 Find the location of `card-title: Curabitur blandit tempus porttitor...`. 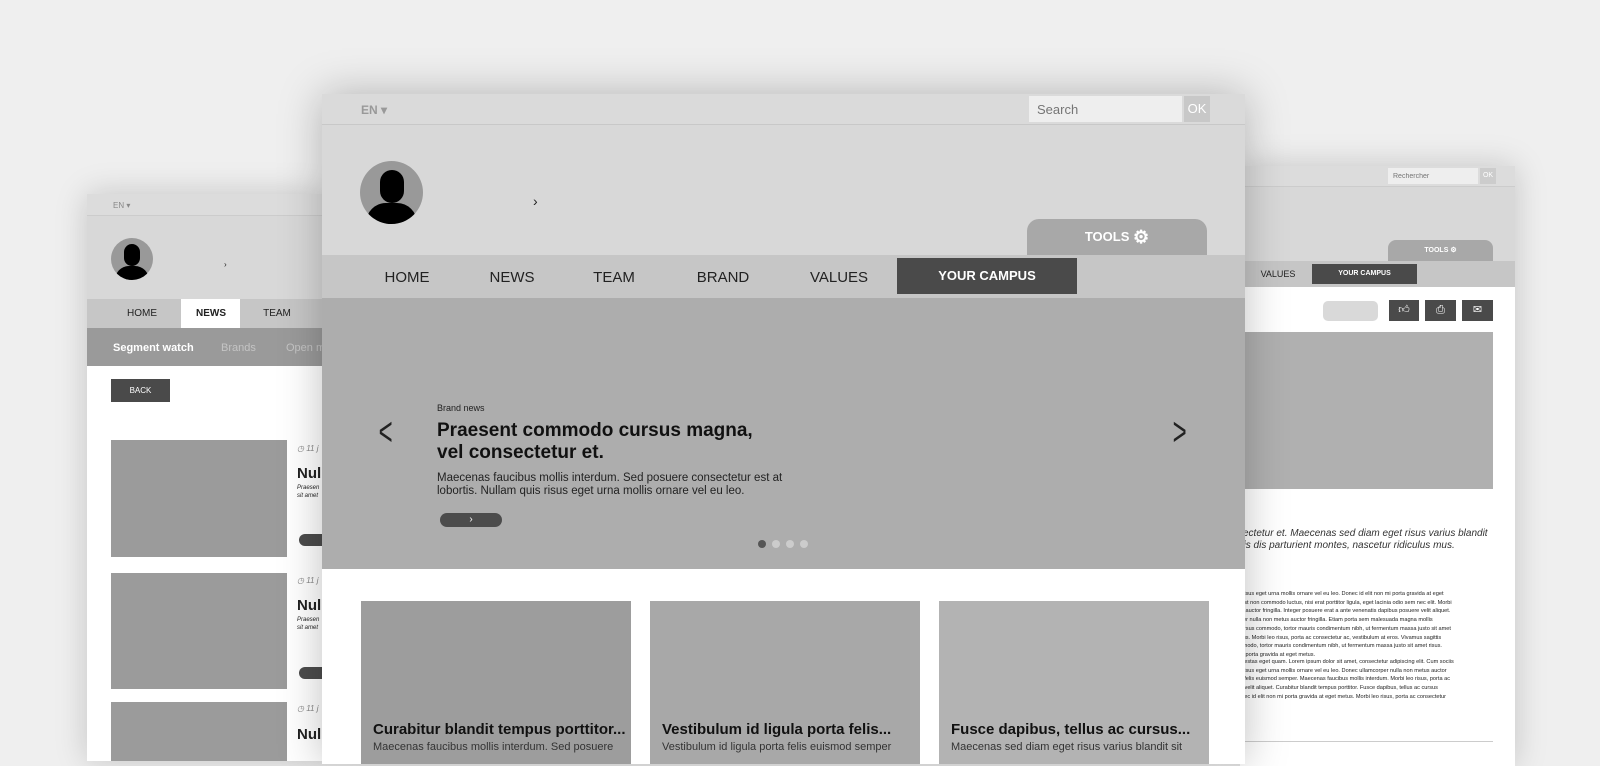

card-title: Curabitur blandit tempus porttitor... is located at coordinates (499, 729).